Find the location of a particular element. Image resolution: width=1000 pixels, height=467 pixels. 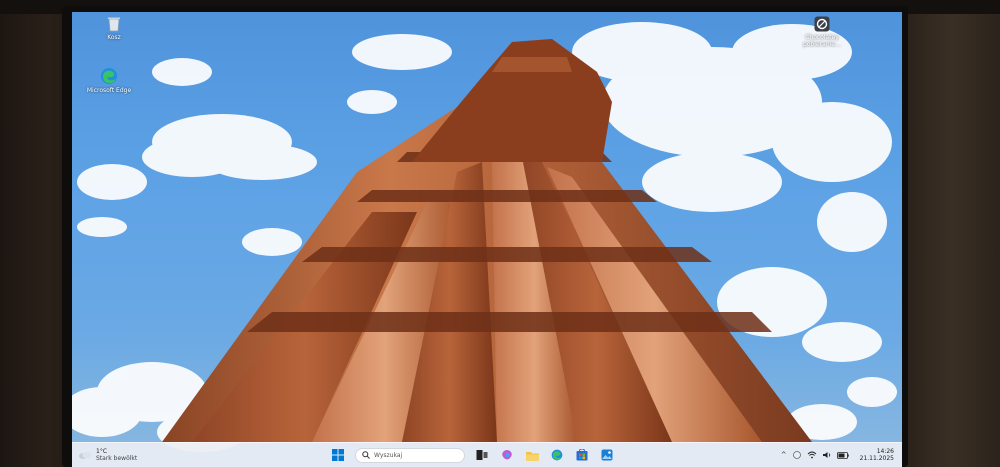

start-button is located at coordinates (338, 455).